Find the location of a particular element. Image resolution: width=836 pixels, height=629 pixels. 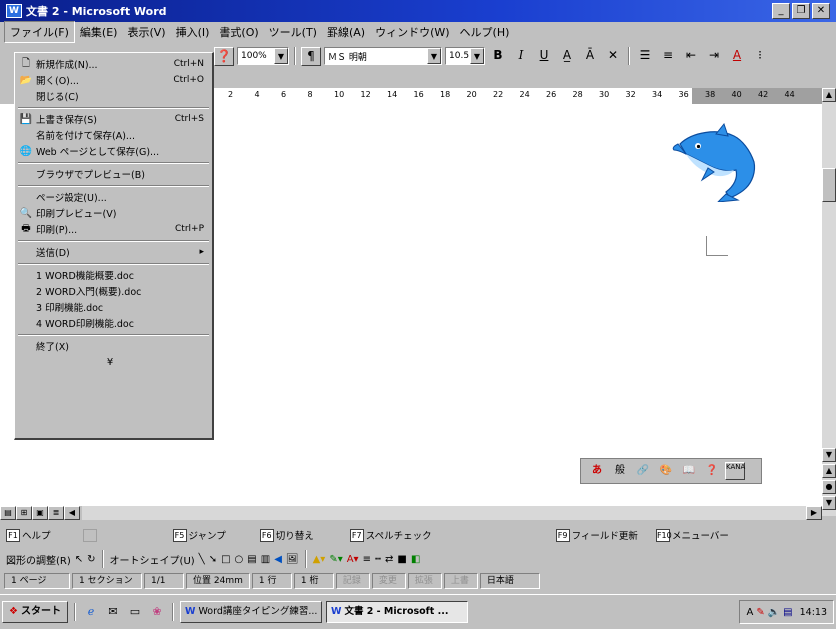

function-key-button: F5 ジャンプ is located at coordinates (199, 535).